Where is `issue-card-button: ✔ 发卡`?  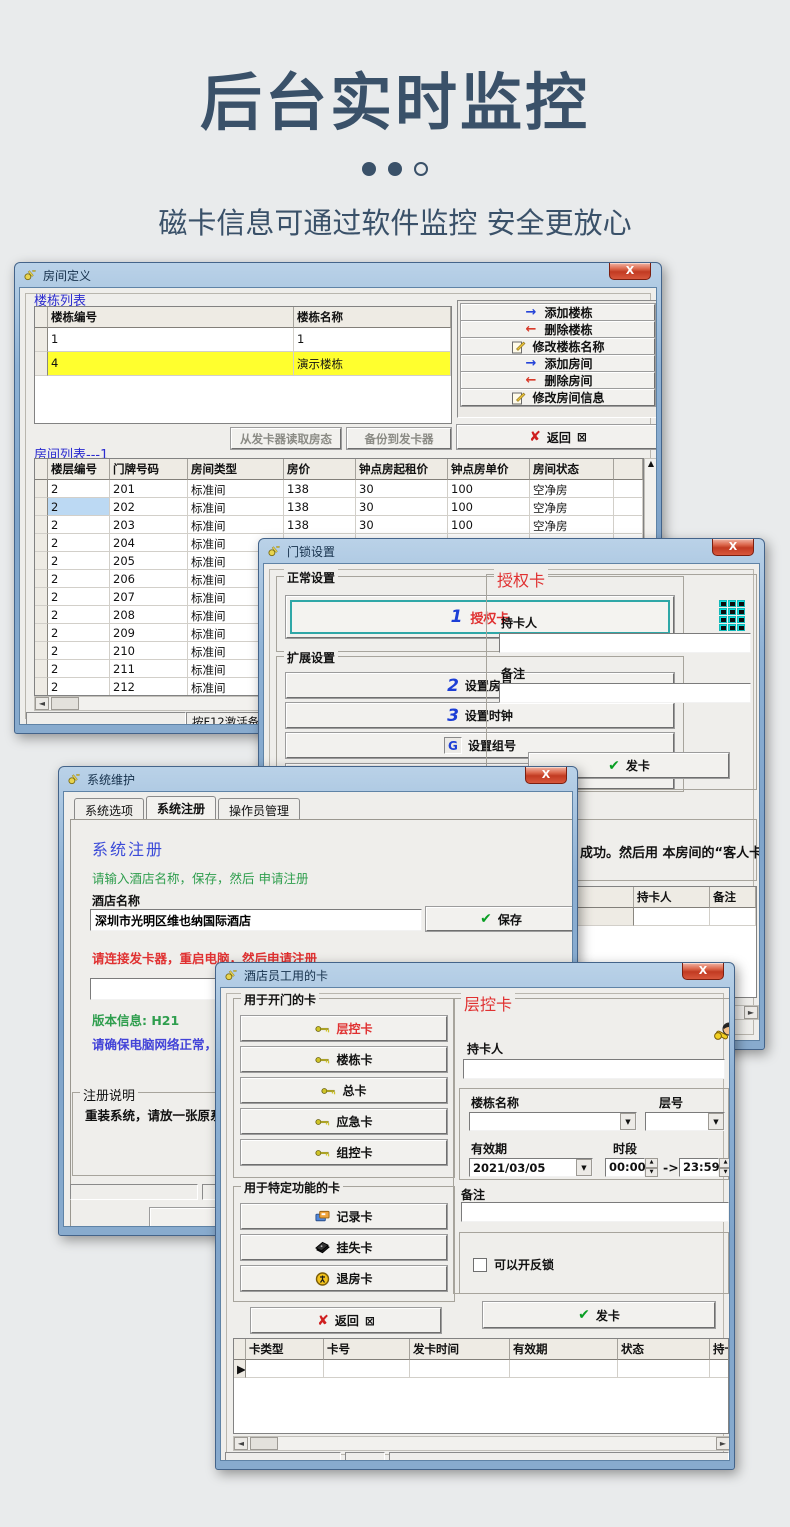 issue-card-button: ✔ 发卡 is located at coordinates (599, 1315).